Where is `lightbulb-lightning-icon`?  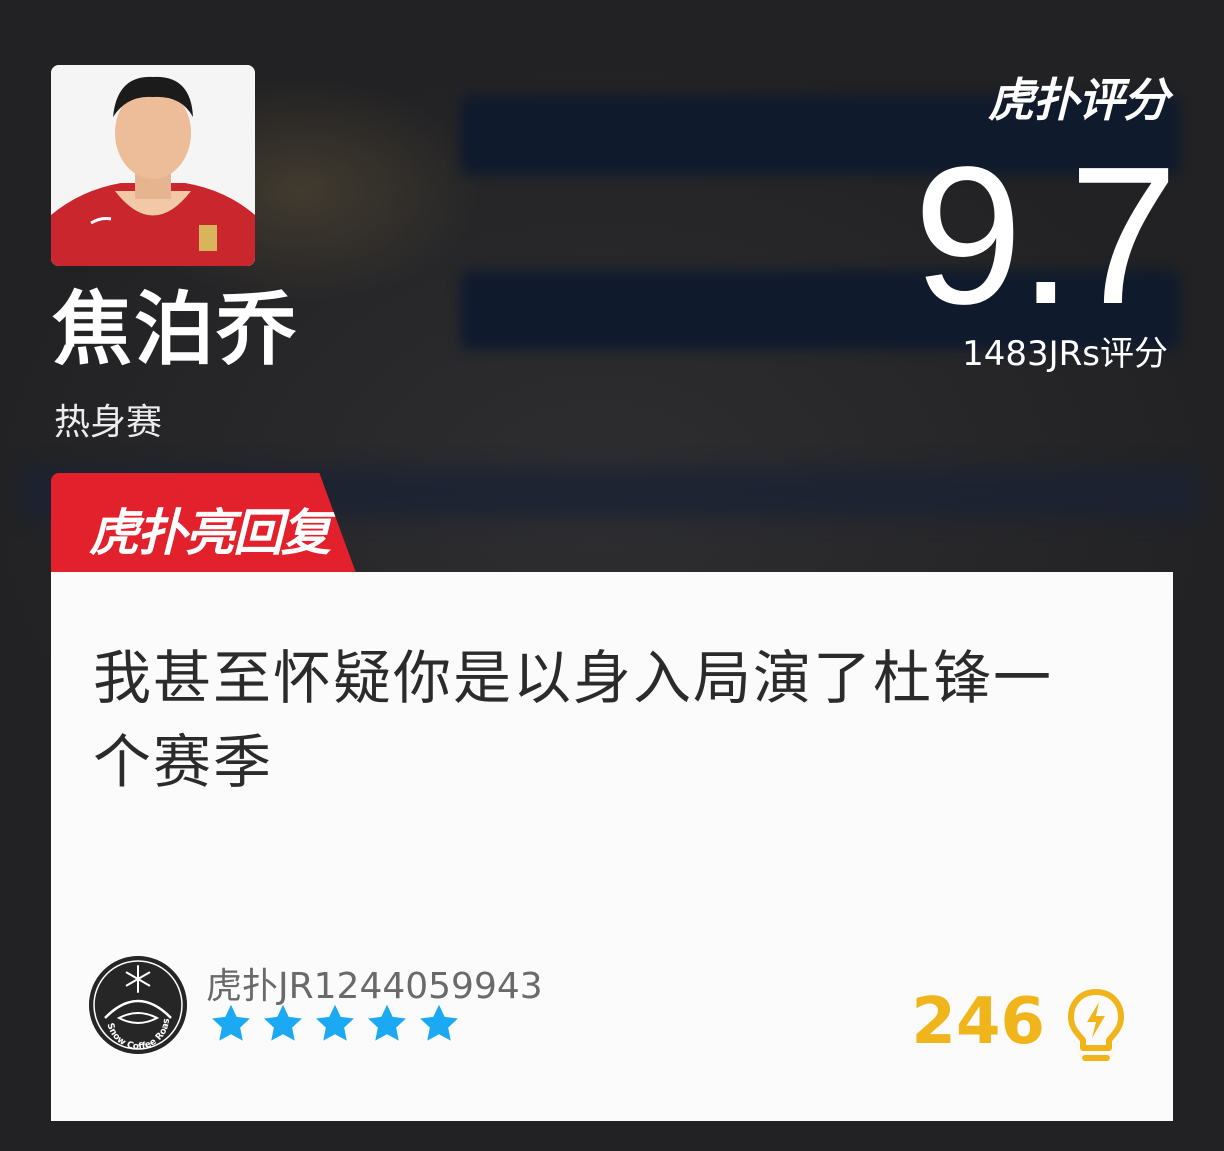
lightbulb-lightning-icon is located at coordinates (1096, 1028).